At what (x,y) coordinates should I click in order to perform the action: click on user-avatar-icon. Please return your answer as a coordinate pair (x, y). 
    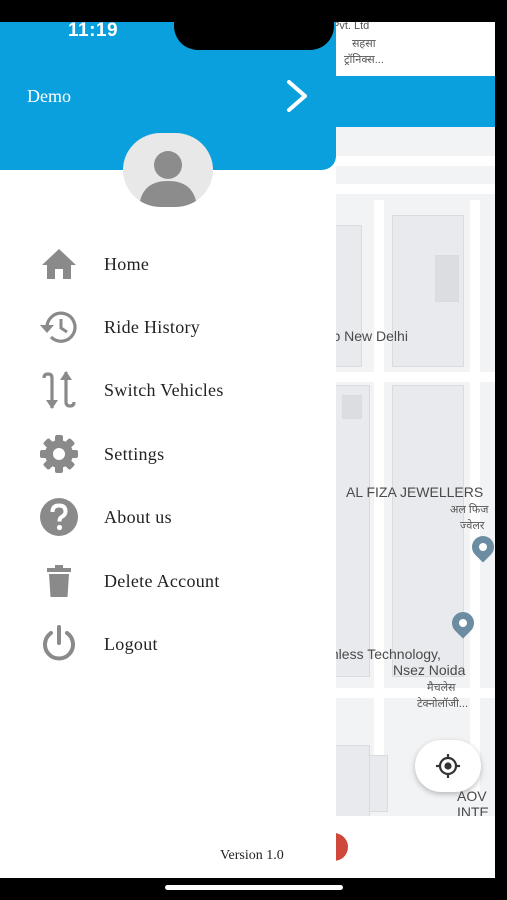
    Looking at the image, I should click on (168, 179).